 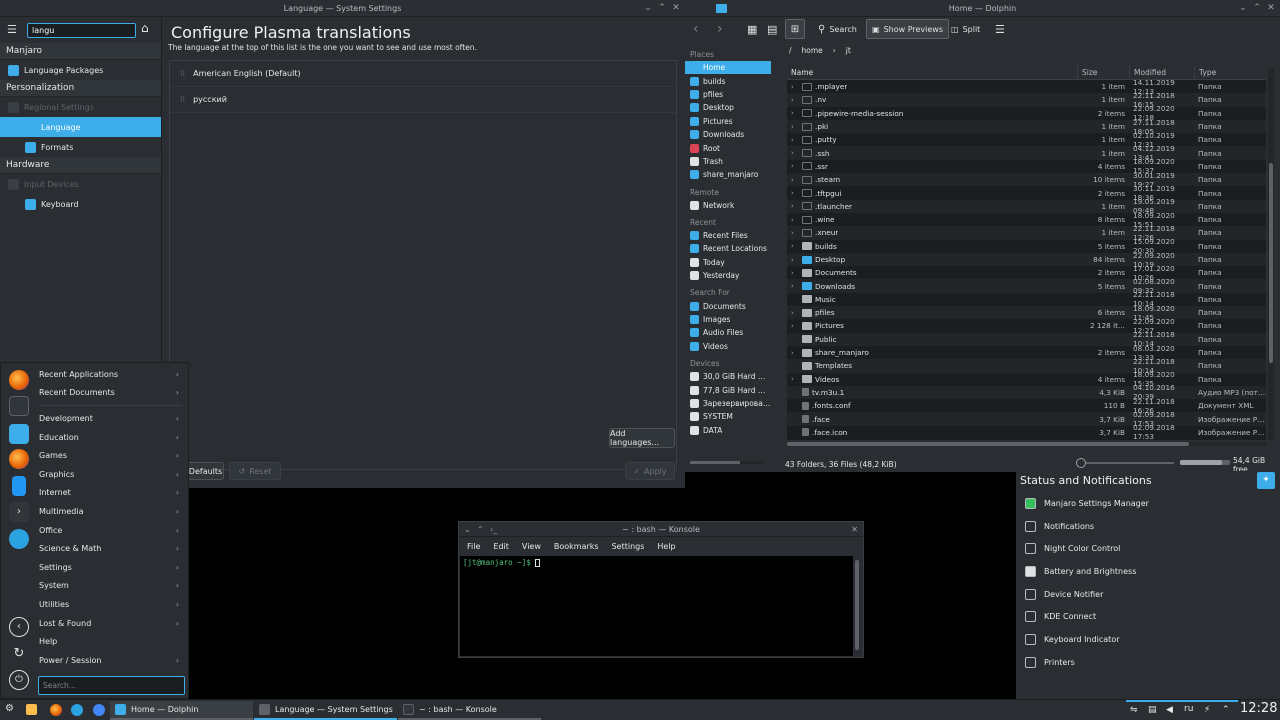 What do you see at coordinates (752, 29) in the screenshot?
I see `icons-view-icon: ▦` at bounding box center [752, 29].